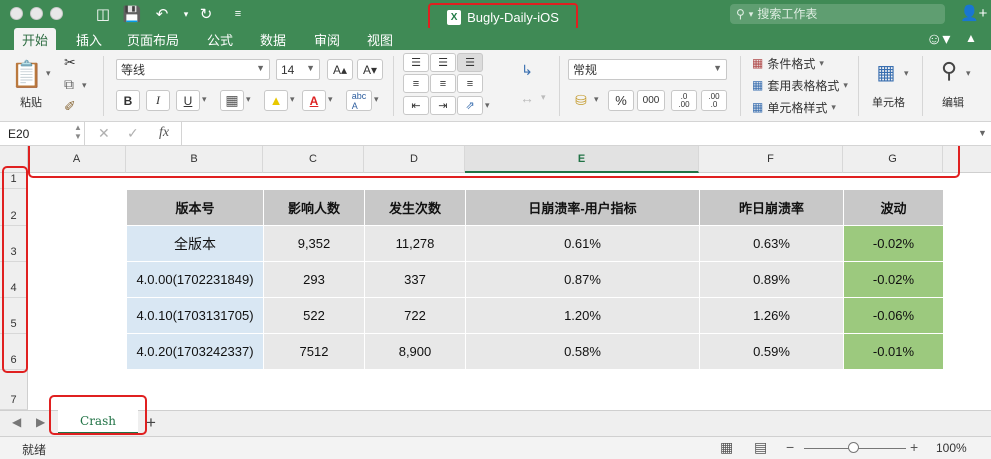  I want to click on cell-affected-users: 522, so click(314, 315).